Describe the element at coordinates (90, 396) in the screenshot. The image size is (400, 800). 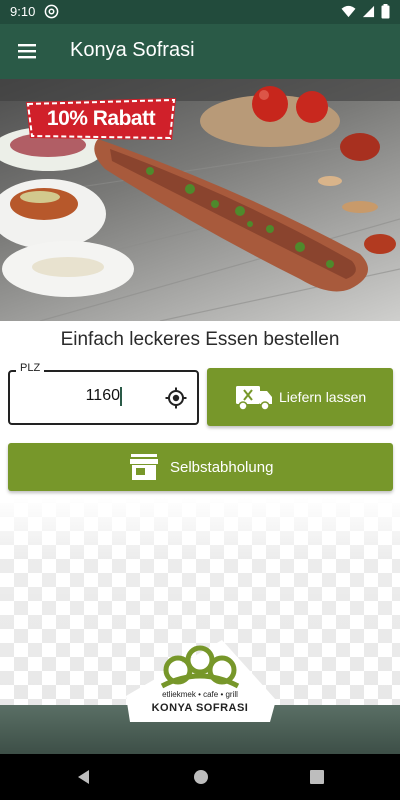
I see `plz-value: 1160` at that location.